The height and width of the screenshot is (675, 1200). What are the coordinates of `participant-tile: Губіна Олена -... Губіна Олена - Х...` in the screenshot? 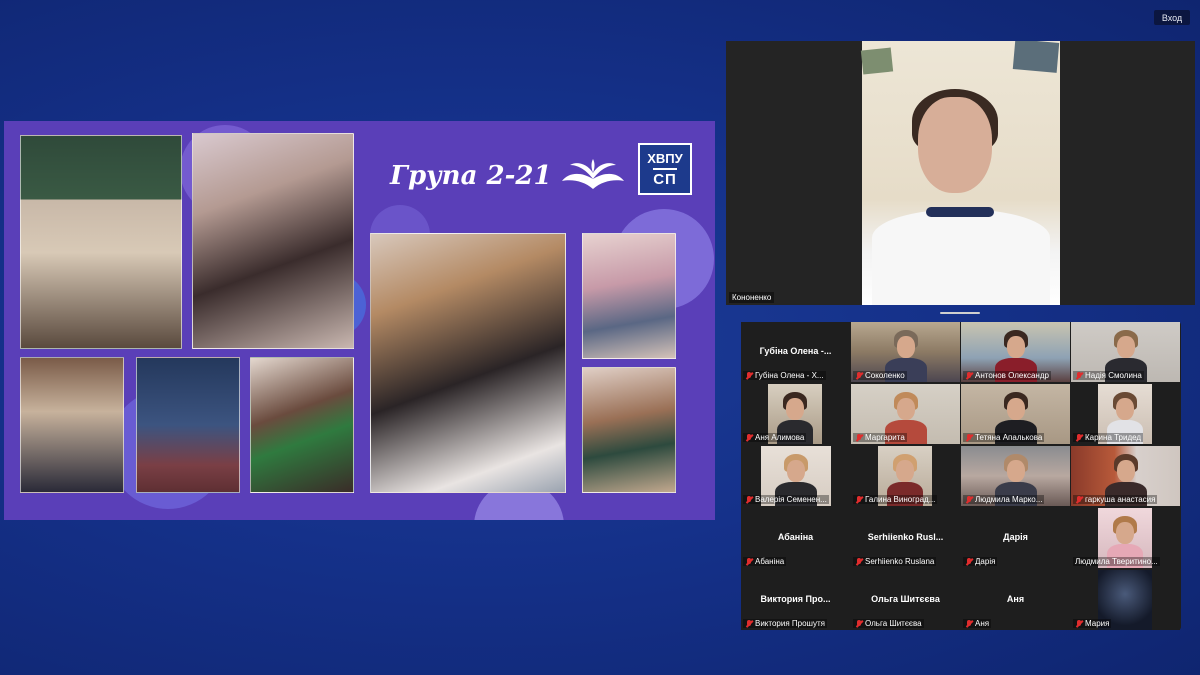 It's located at (795, 352).